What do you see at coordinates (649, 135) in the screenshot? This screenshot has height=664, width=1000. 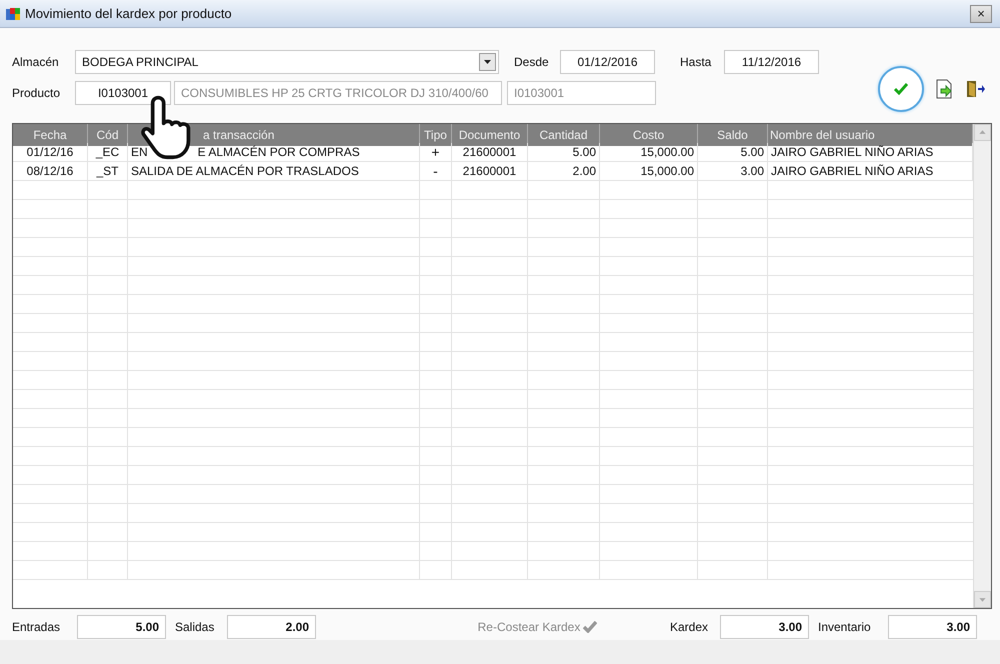 I see `column-header: Costo` at bounding box center [649, 135].